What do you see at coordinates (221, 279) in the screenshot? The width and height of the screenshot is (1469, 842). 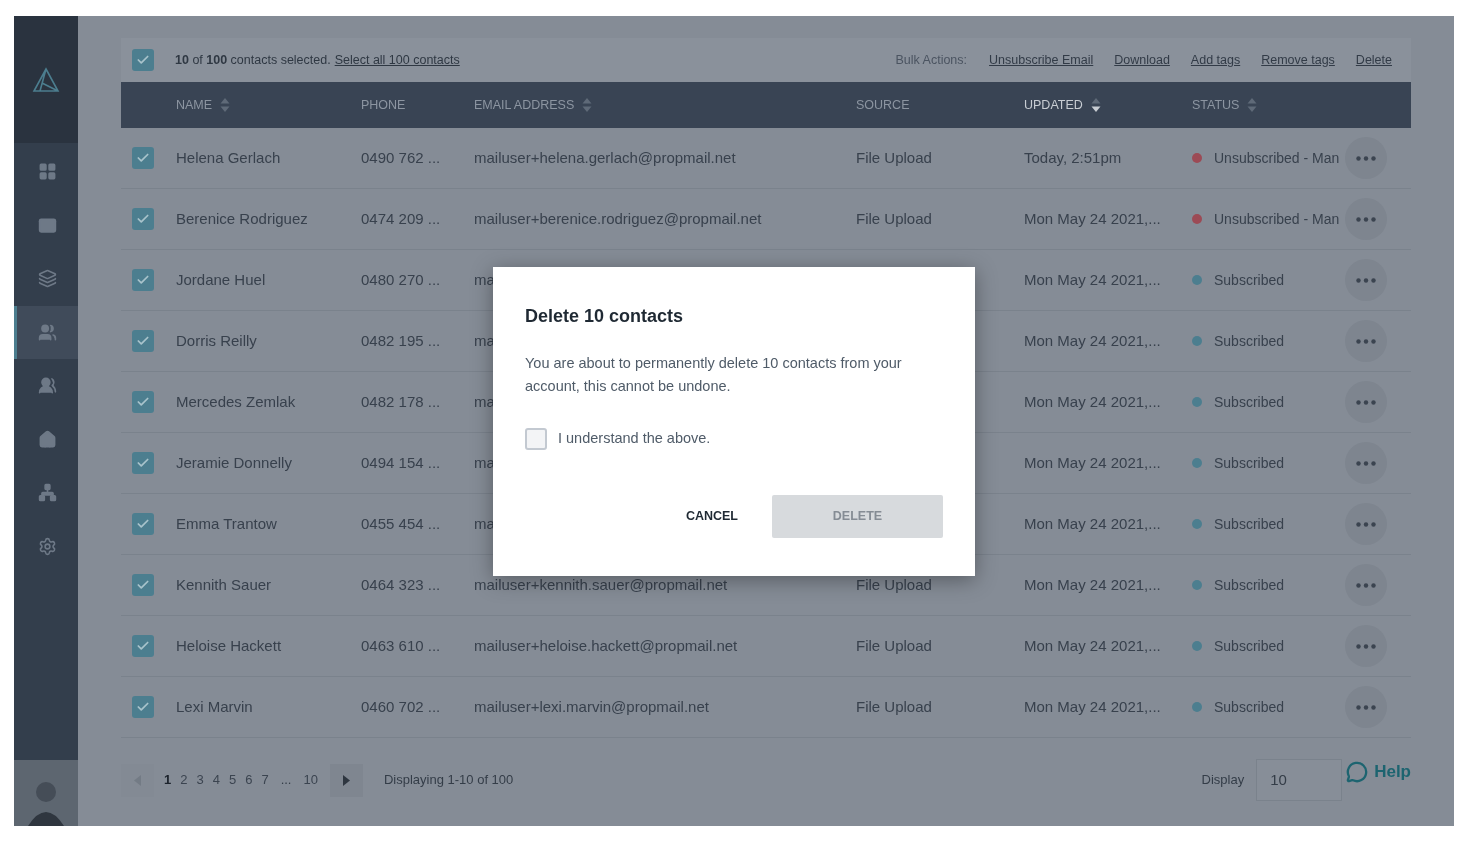 I see `name-cell-text: Jordane Huel` at bounding box center [221, 279].